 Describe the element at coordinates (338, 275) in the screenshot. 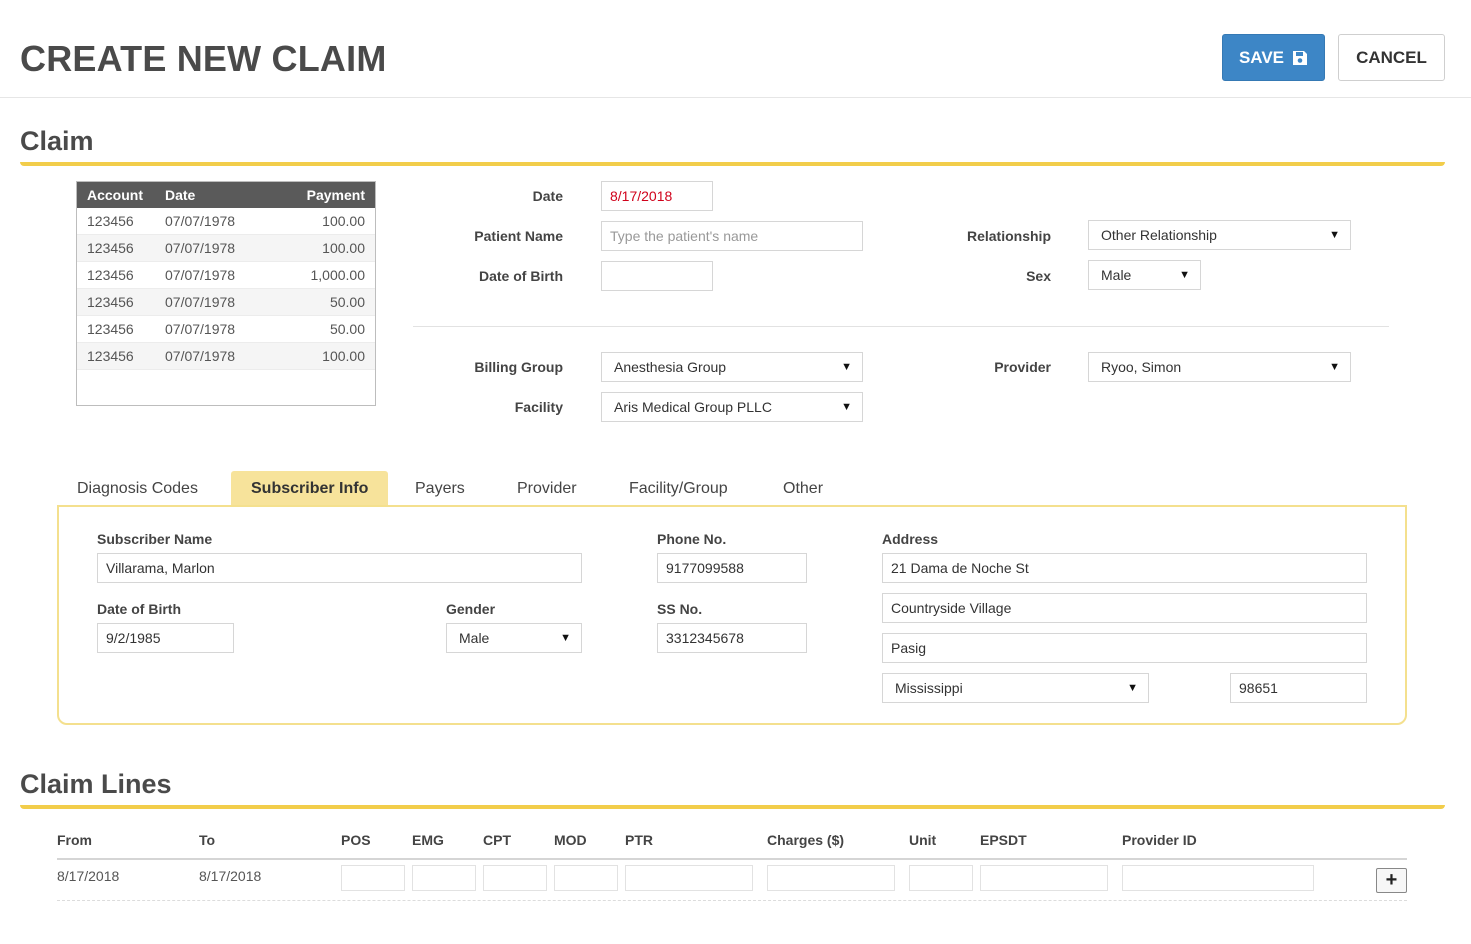

I see `payment-cell: 1,000.00` at that location.